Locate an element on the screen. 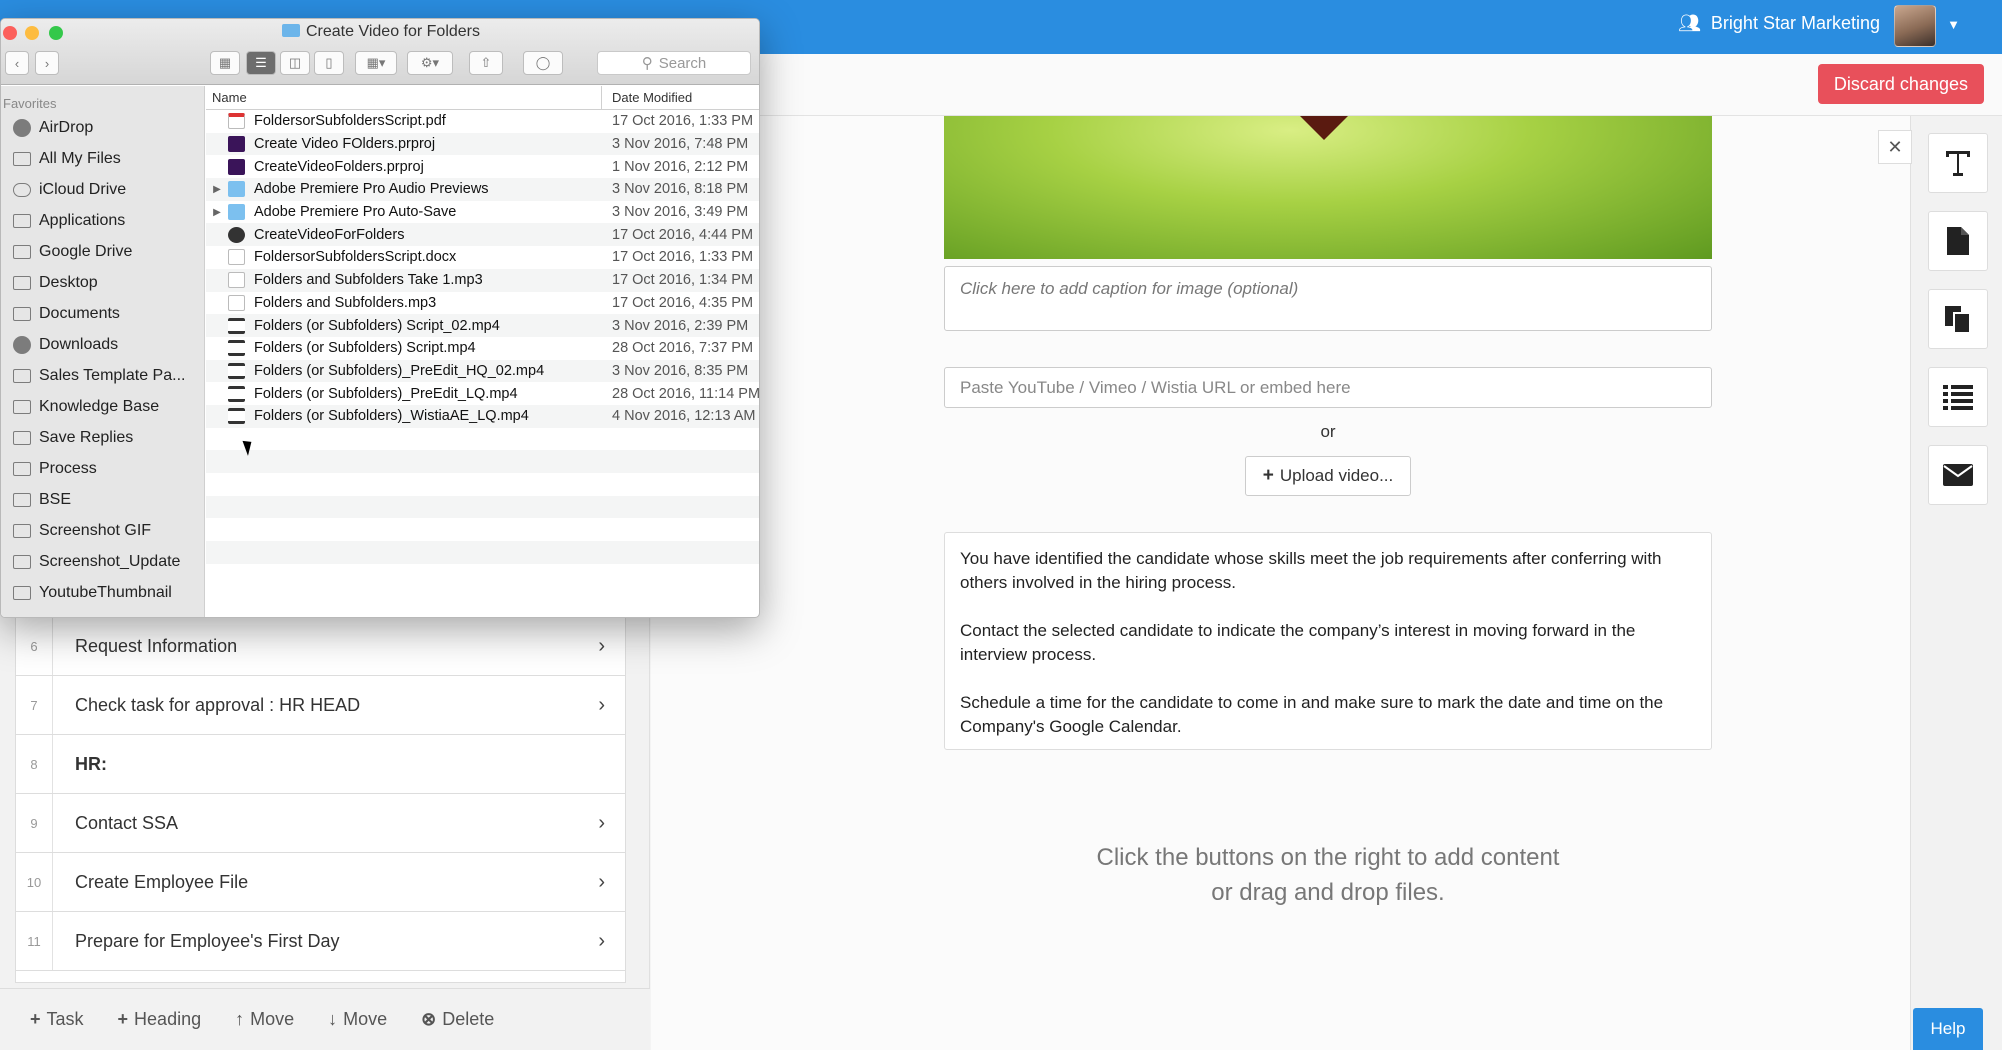 The height and width of the screenshot is (1050, 2002). organization-name: Bright Star Marketing is located at coordinates (1795, 23).